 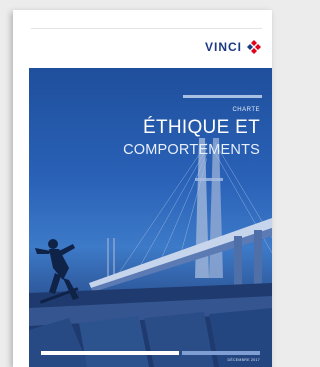 I want to click on title-accent-rule, so click(x=222, y=96).